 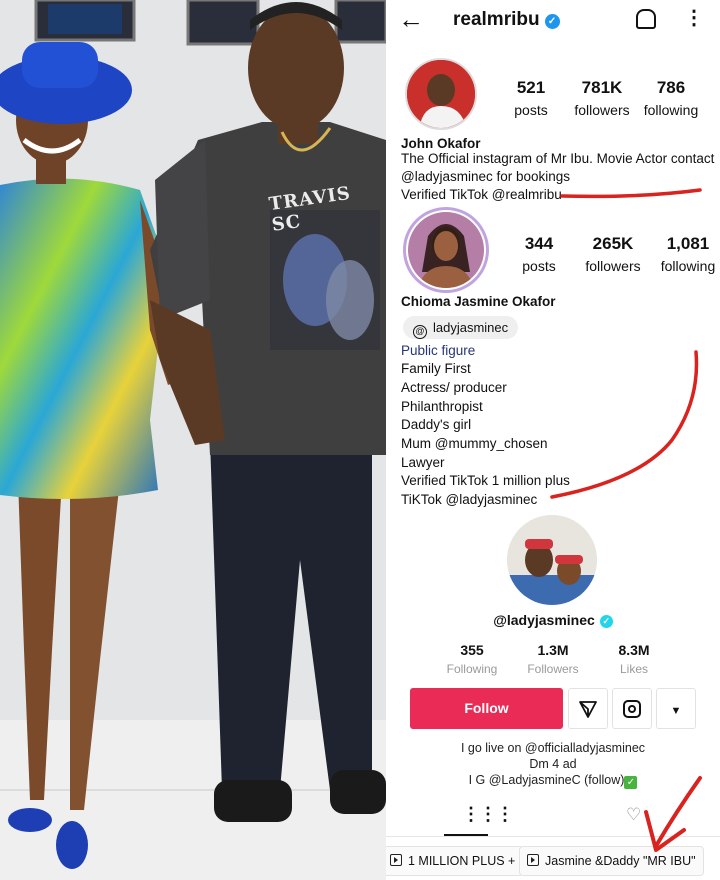 I want to click on back-arrow-icon: ←, so click(x=411, y=19).